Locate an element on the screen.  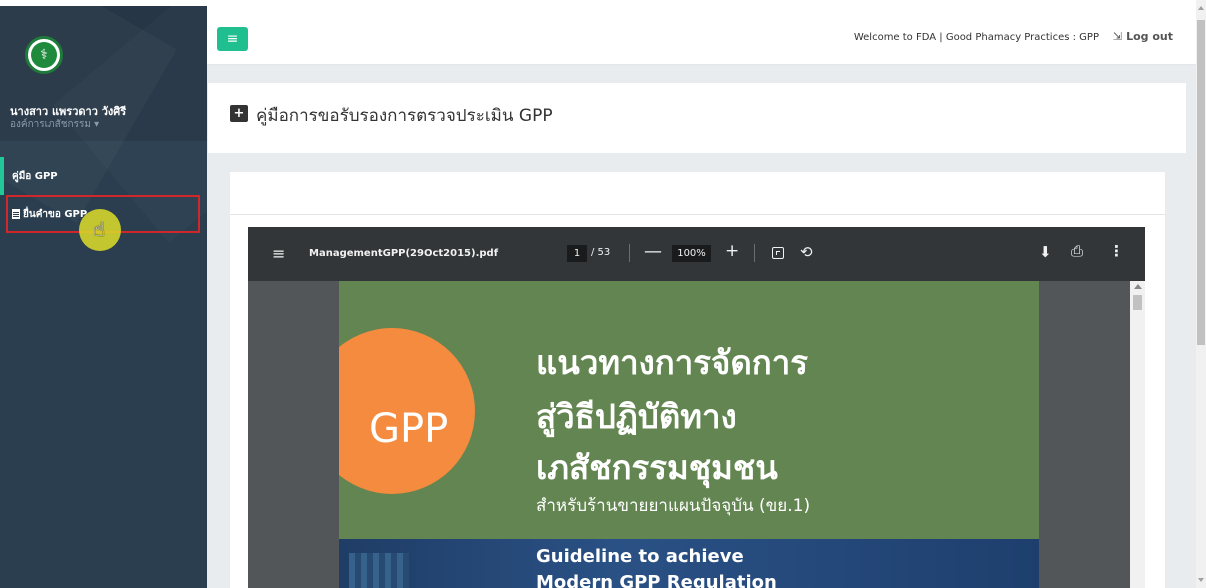
document-subtitle: สำหรับร้านขายยาแผนปัจจุบัน (ขย.1) is located at coordinates (673, 506).